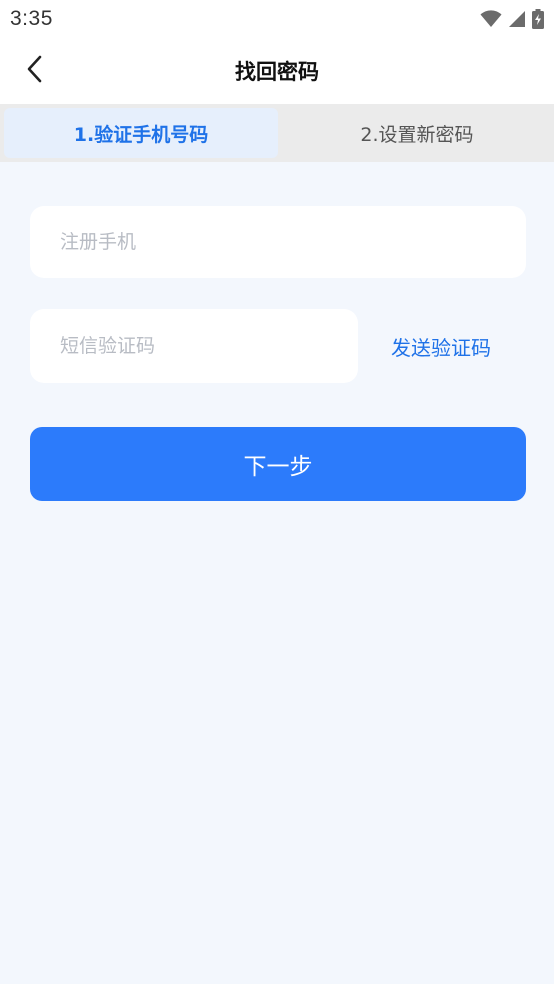 The width and height of the screenshot is (554, 984). Describe the element at coordinates (277, 19) in the screenshot. I see `status-bar: 3:35` at that location.